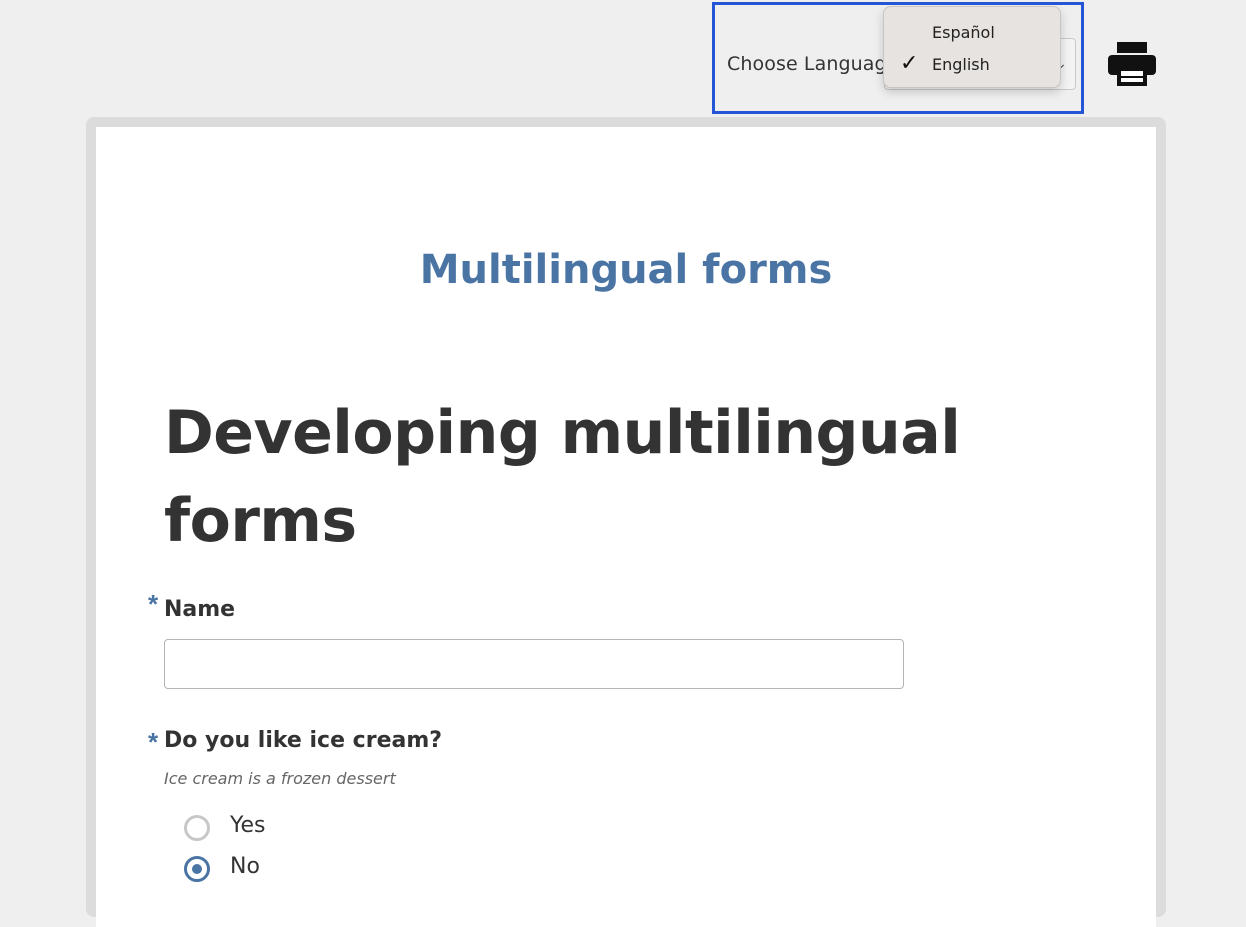 The width and height of the screenshot is (1246, 927). I want to click on ice-cream-question-label: Do you like ice cream?, so click(303, 740).